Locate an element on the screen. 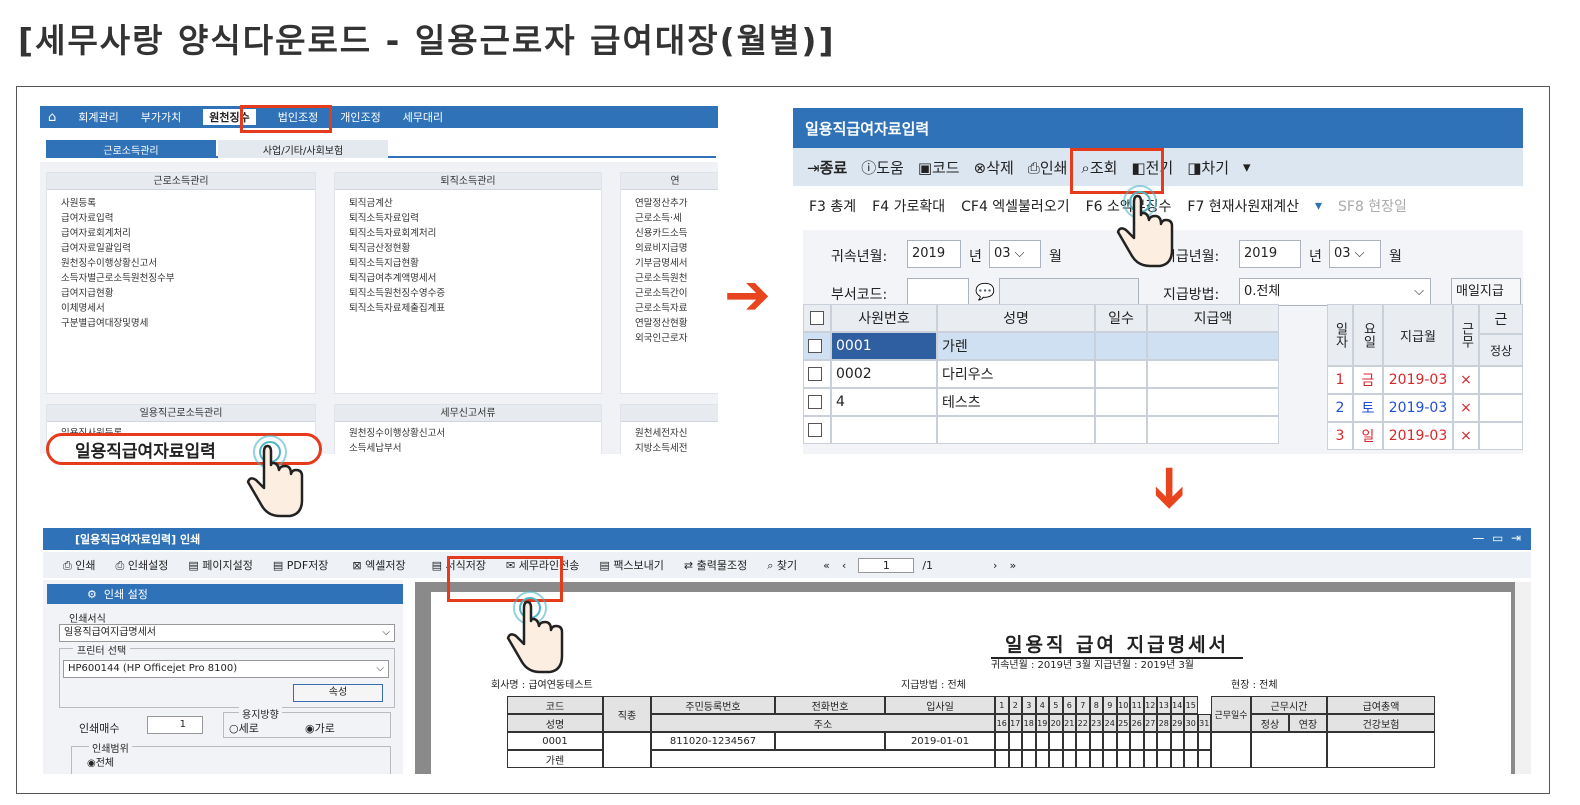 The image size is (1580, 805). menu-list-item: 연말정산추가 is located at coordinates (669, 203).